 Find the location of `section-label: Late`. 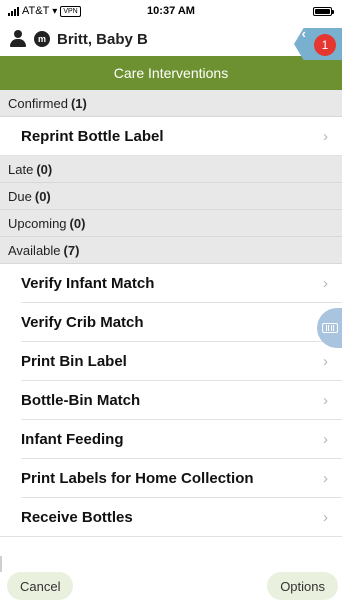

section-label: Late is located at coordinates (21, 169).